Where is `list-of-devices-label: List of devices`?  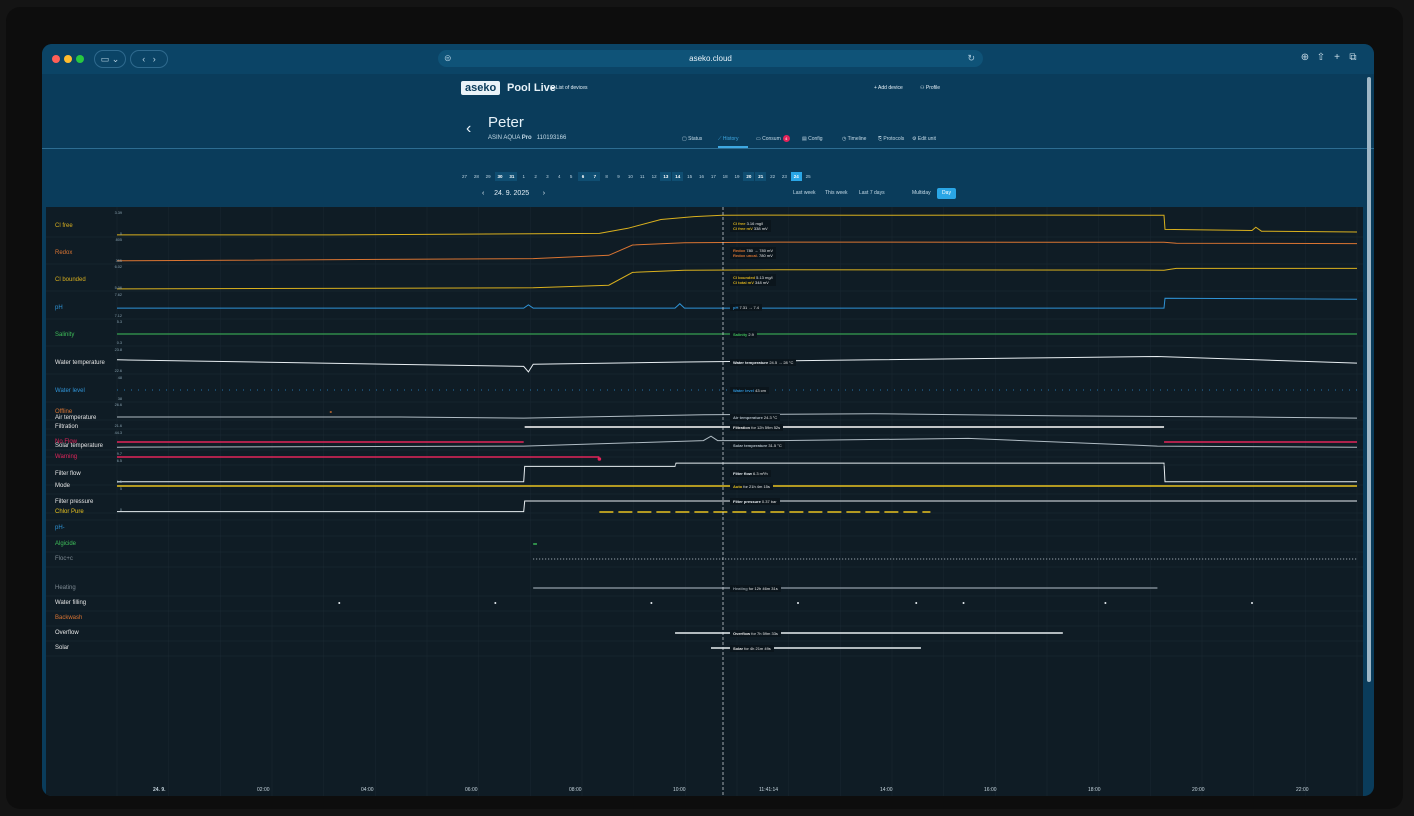
list-of-devices-label: List of devices is located at coordinates (571, 88).